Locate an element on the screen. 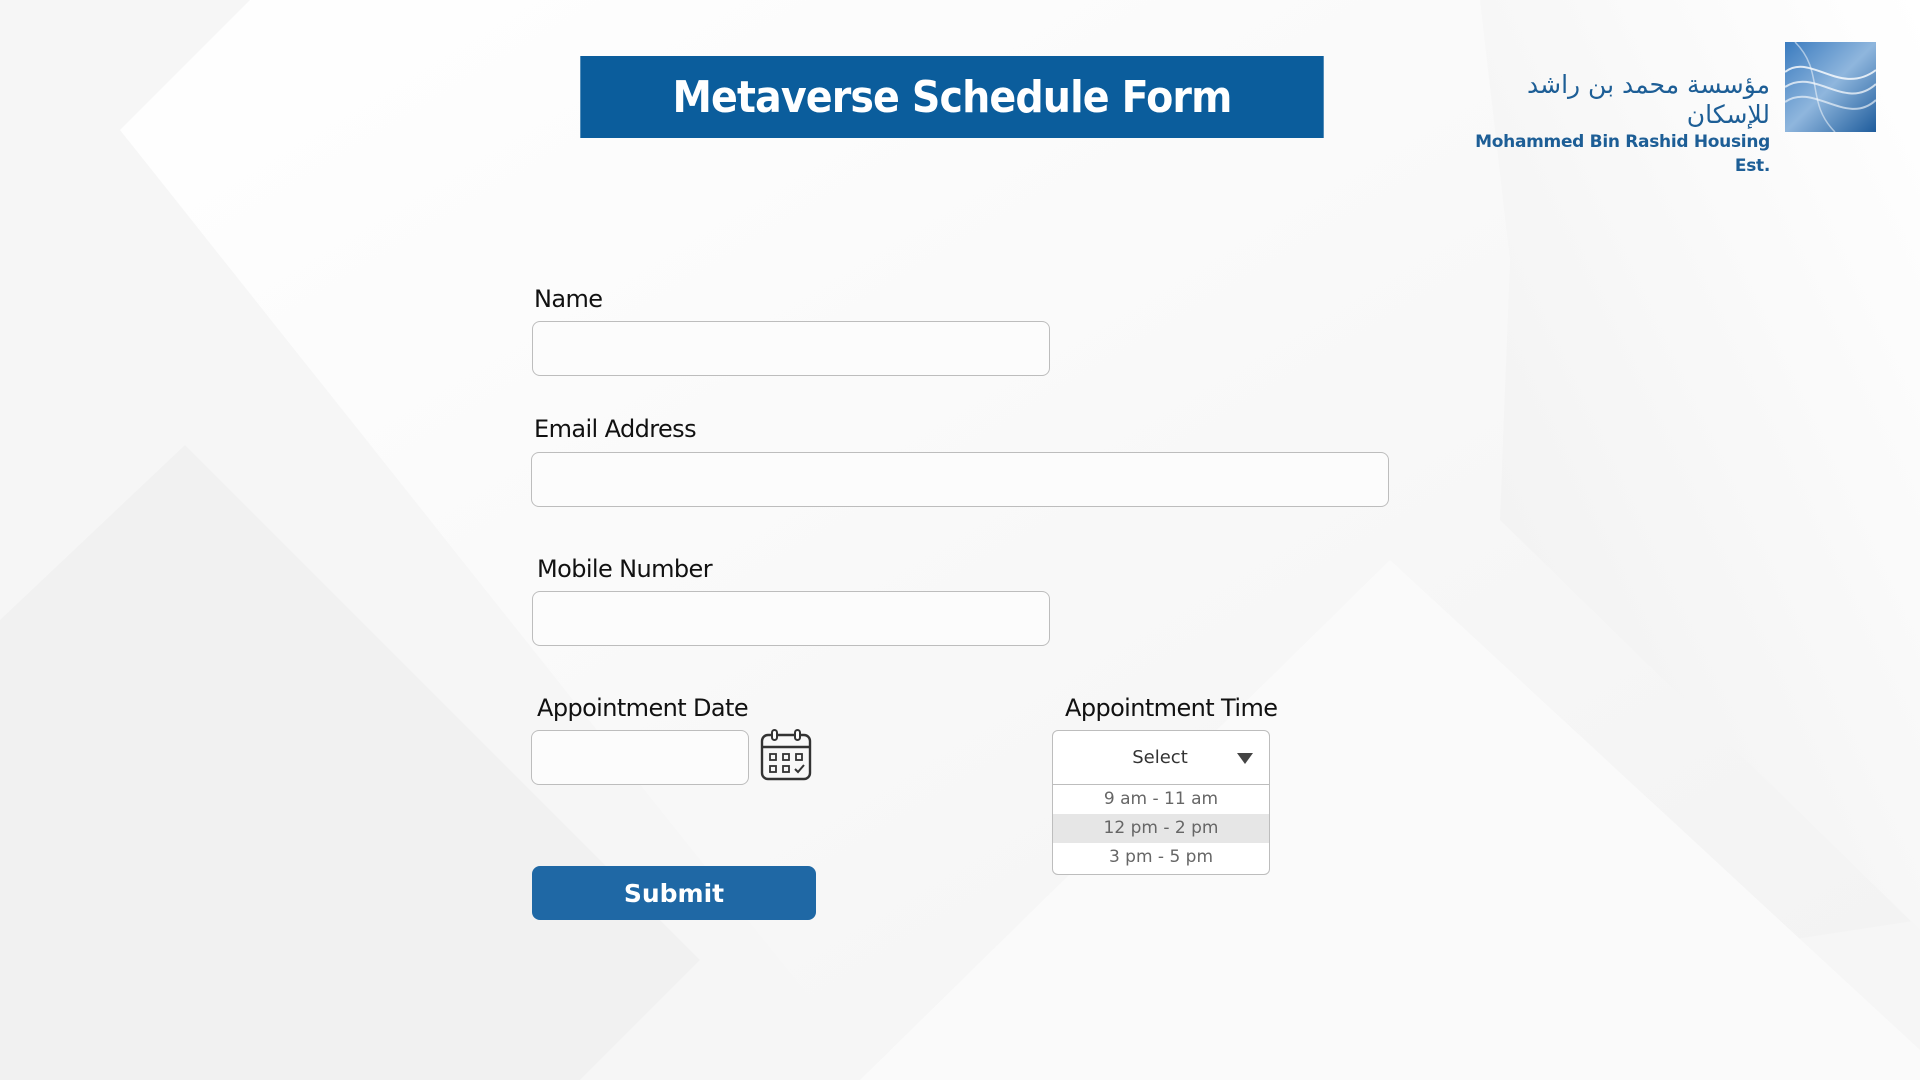 The width and height of the screenshot is (1920, 1080). logo-english-name: Mohammed Bin Rashid Housing Est. is located at coordinates (1622, 154).